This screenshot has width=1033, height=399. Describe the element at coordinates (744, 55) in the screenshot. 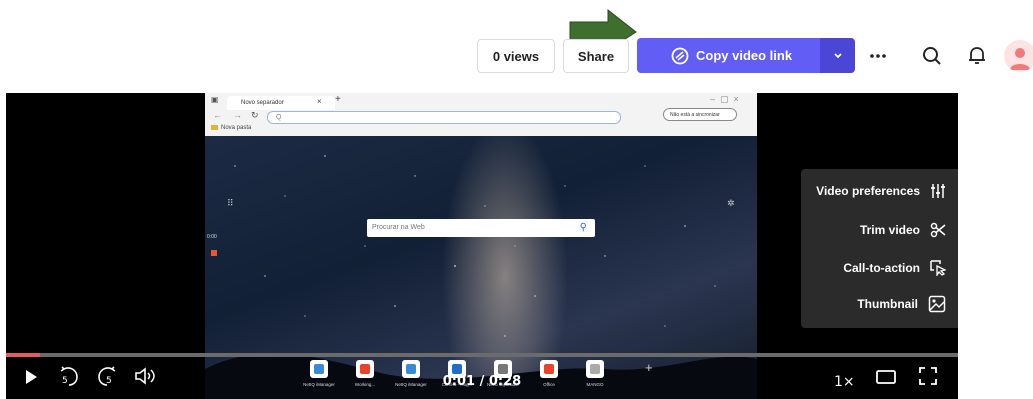

I see `copy-video-link-label: Copy video link` at that location.